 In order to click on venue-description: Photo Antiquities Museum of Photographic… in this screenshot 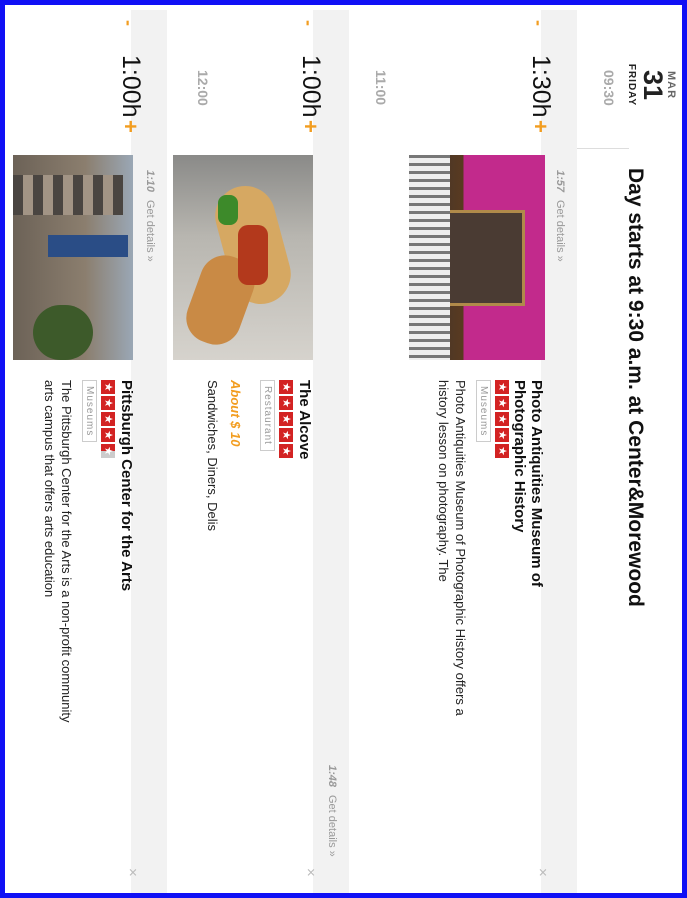, I will do `click(452, 548)`.